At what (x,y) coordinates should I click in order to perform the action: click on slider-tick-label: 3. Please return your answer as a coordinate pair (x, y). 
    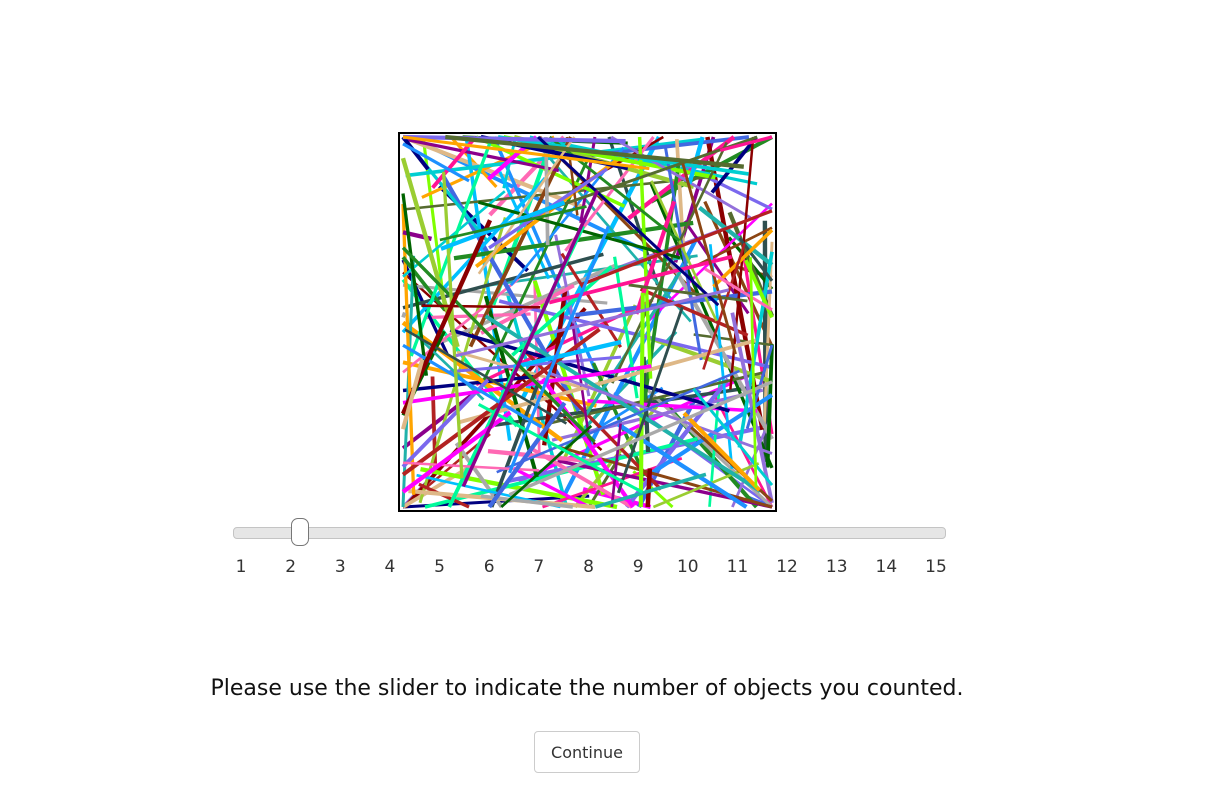
    Looking at the image, I should click on (340, 567).